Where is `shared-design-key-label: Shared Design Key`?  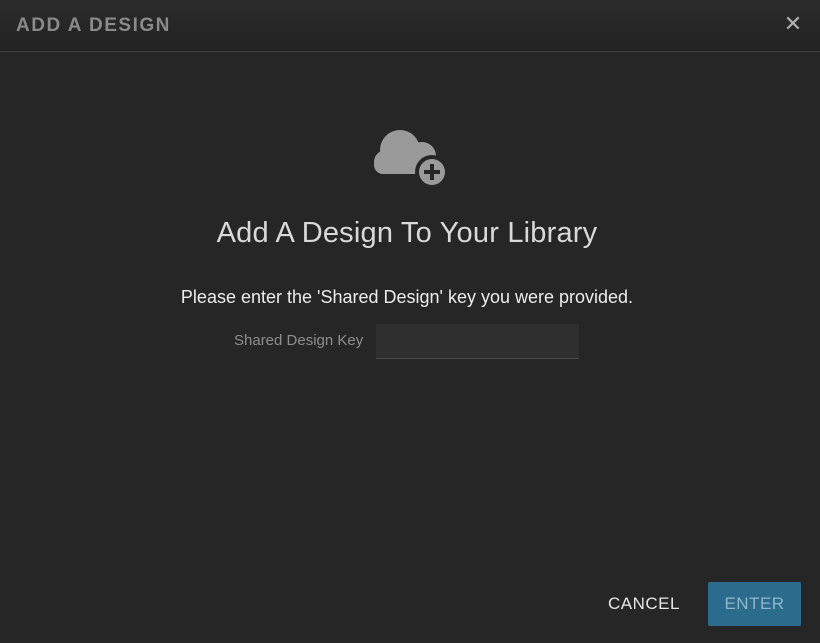 shared-design-key-label: Shared Design Key is located at coordinates (299, 340).